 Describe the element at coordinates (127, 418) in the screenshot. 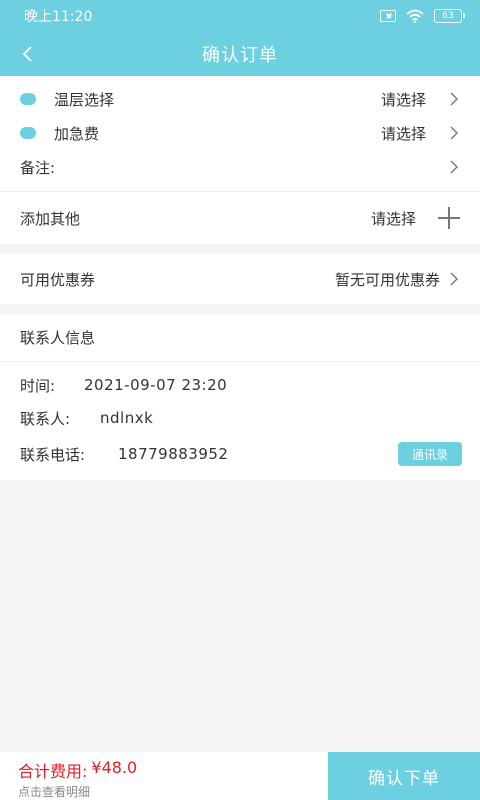

I see `contact-name-value: ndlnxk` at that location.